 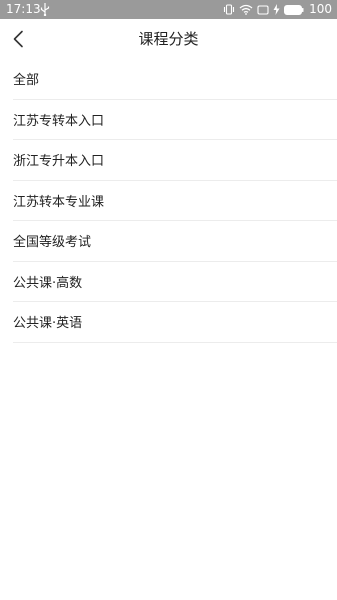 I want to click on battery-percent: 100, so click(x=320, y=9).